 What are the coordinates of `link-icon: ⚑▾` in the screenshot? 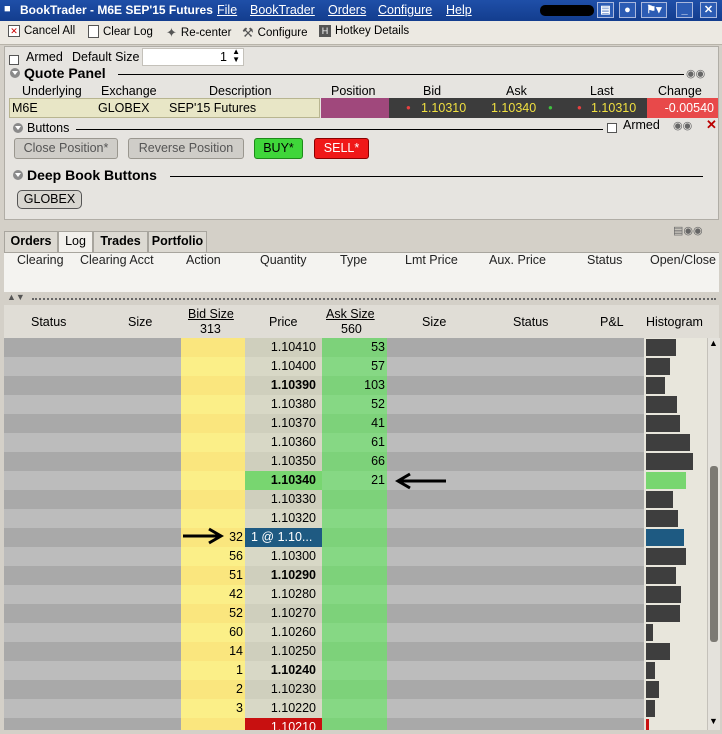 It's located at (654, 10).